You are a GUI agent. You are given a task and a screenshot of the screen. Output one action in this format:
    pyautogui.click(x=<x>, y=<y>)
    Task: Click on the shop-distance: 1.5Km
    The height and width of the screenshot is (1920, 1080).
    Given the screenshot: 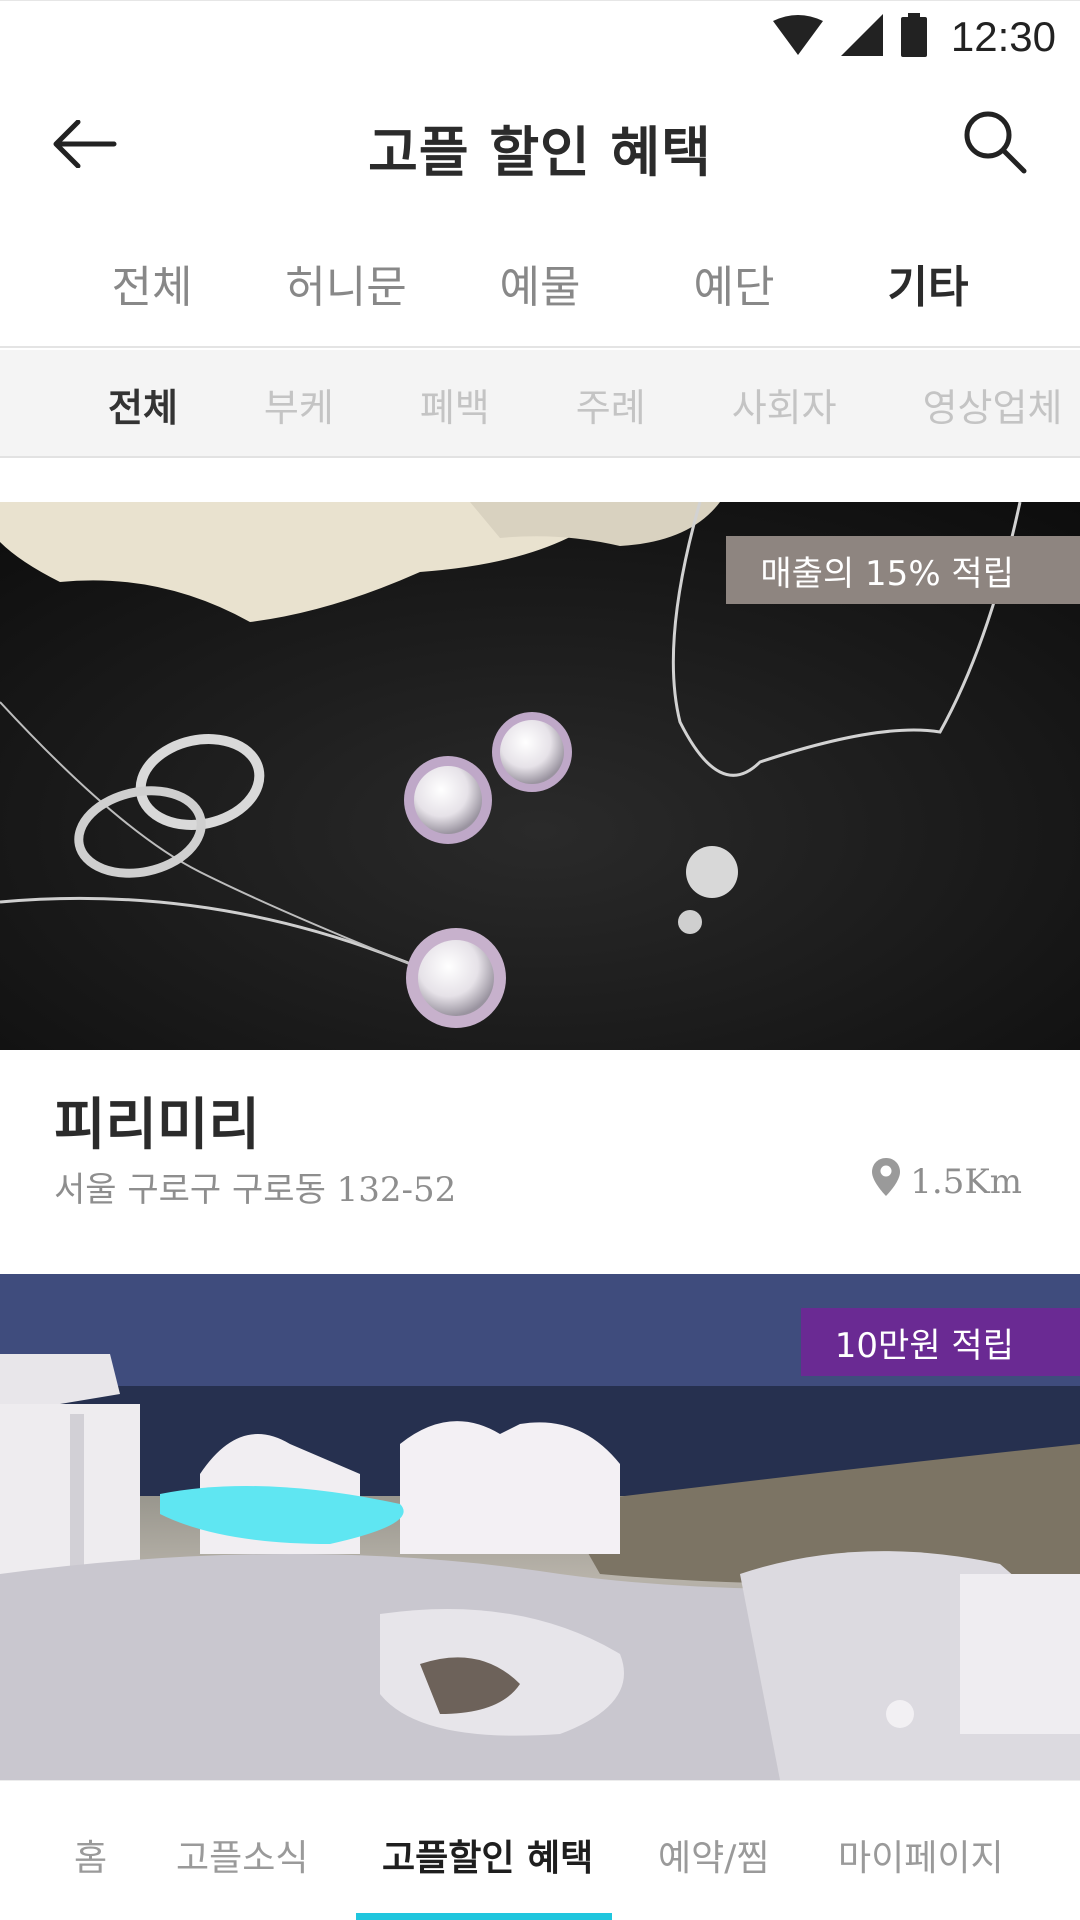 What is the action you would take?
    pyautogui.click(x=947, y=1181)
    